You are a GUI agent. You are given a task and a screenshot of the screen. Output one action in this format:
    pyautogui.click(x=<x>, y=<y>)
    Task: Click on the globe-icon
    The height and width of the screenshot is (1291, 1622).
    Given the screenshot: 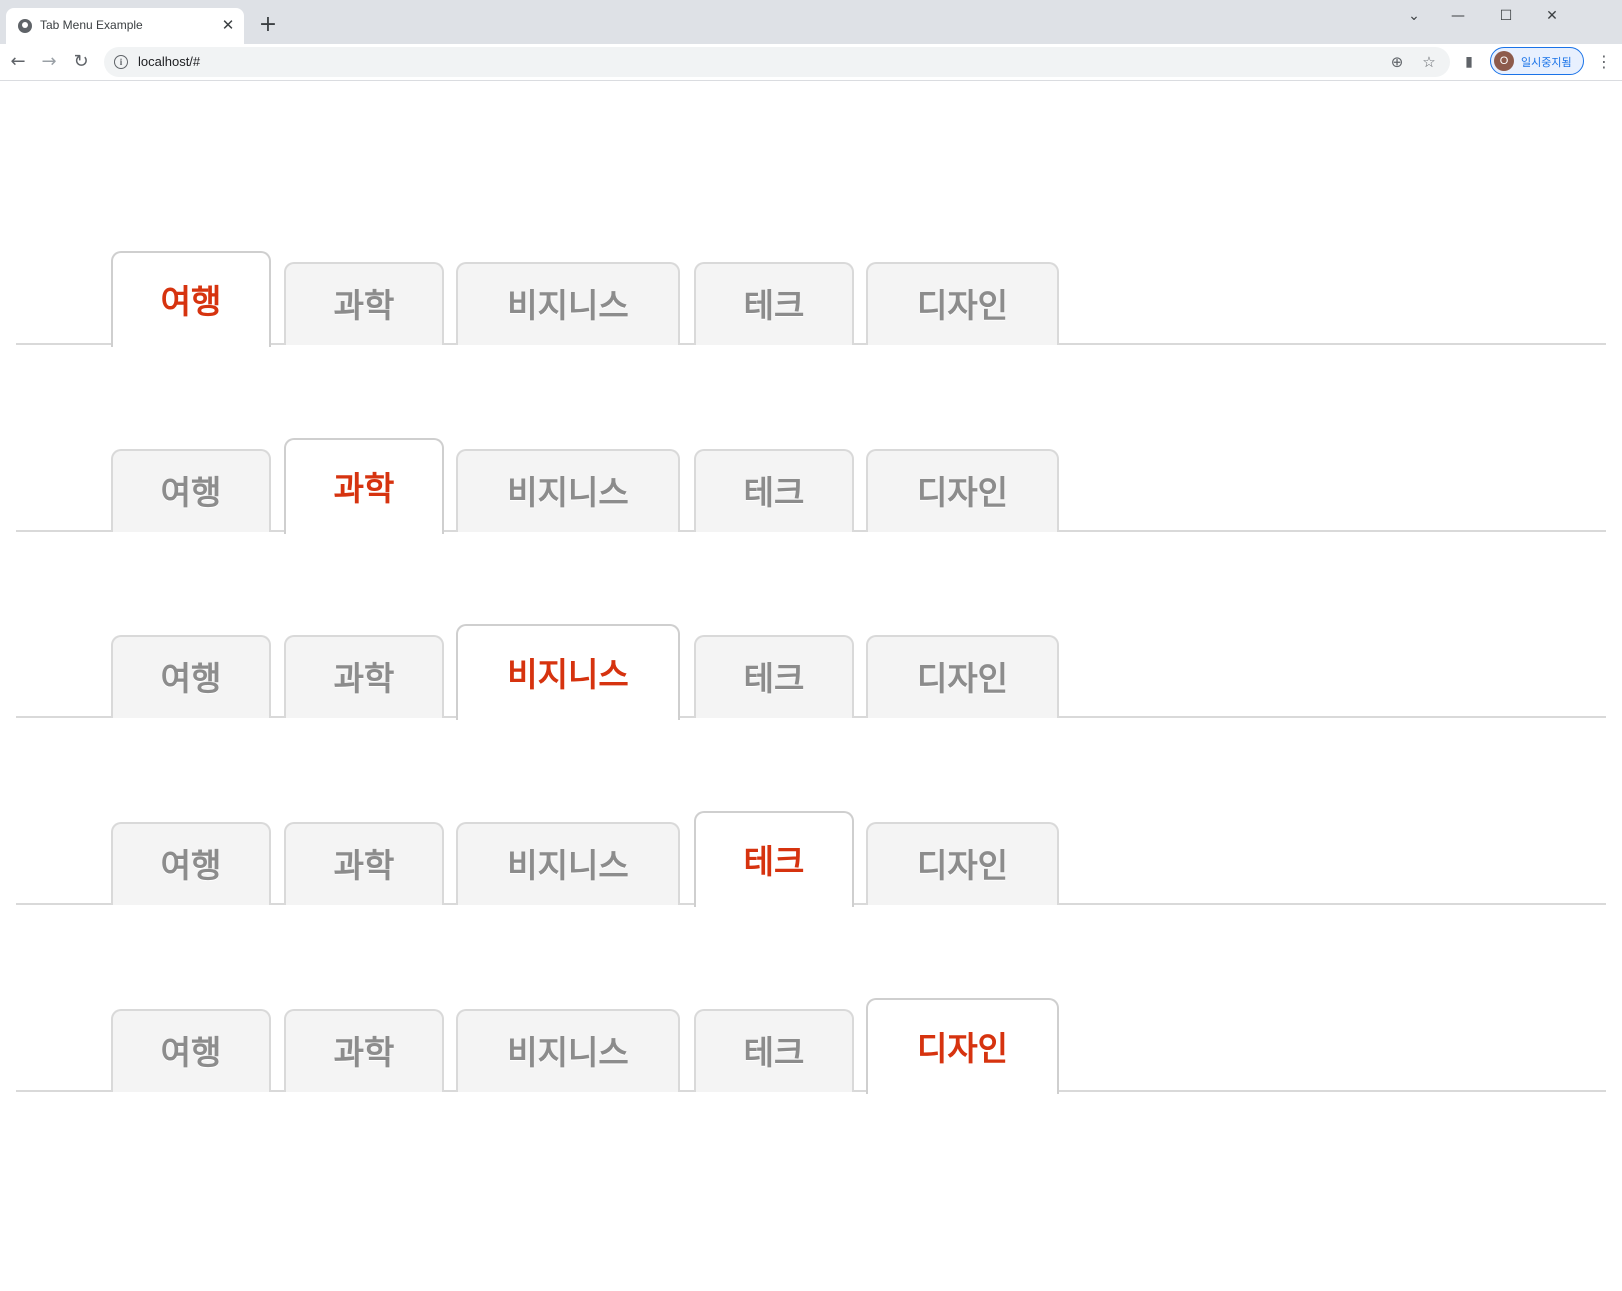 What is the action you would take?
    pyautogui.click(x=25, y=26)
    